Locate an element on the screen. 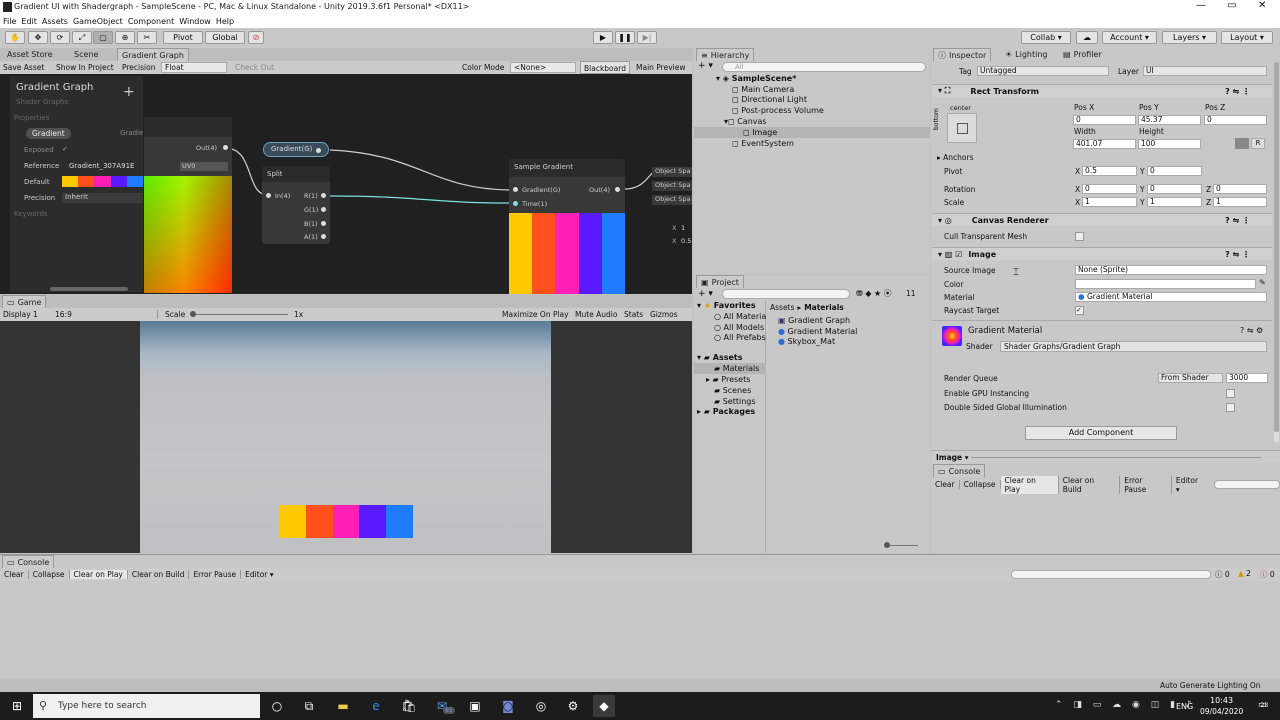 Image resolution: width=1280 pixels, height=720 pixels. default-gradient-swatch is located at coordinates (103, 181).